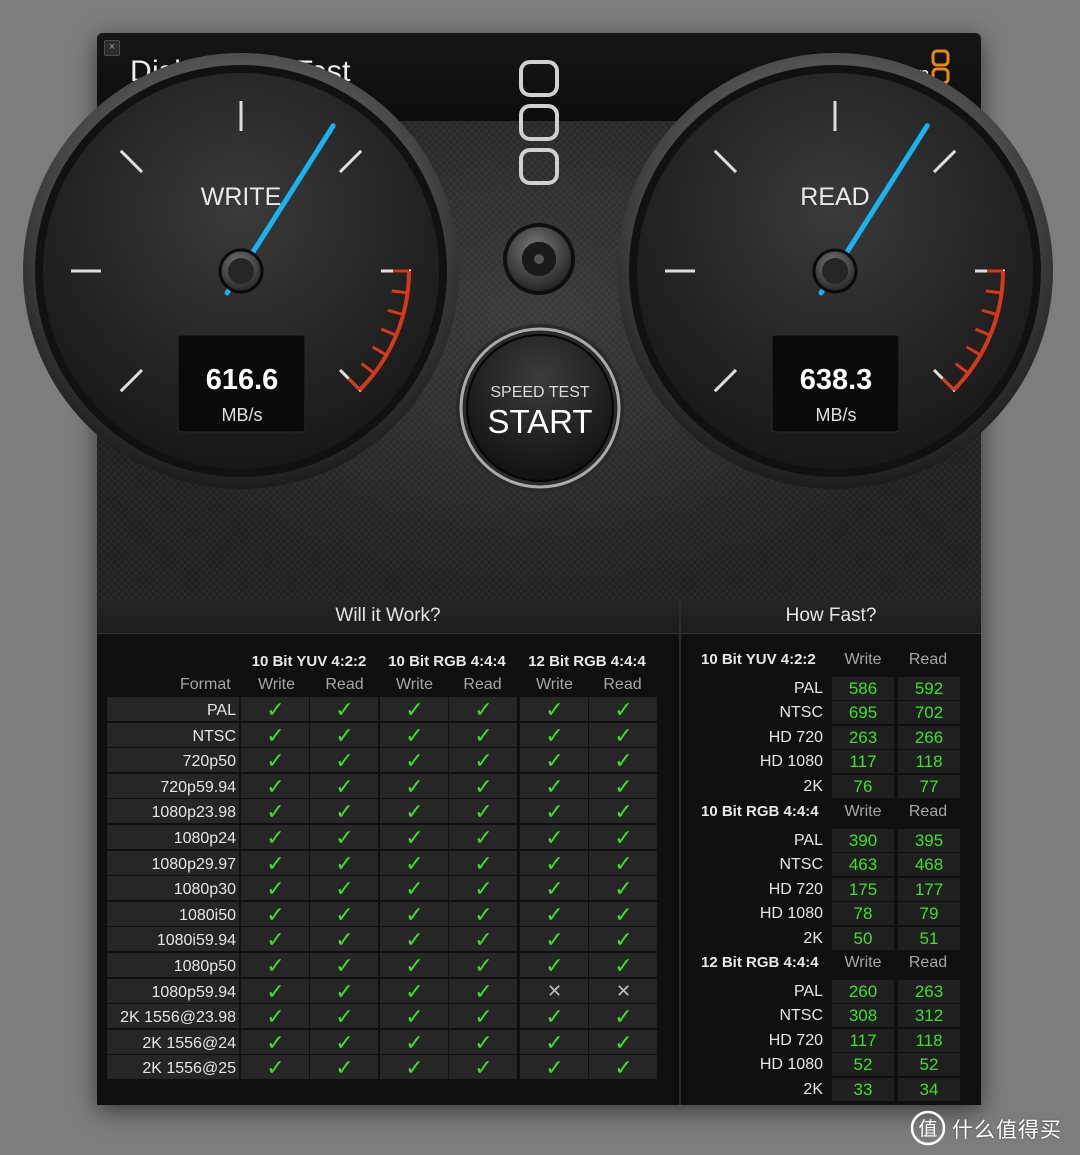 Image resolution: width=1080 pixels, height=1155 pixels. Describe the element at coordinates (863, 914) in the screenshot. I see `how-fast-write-value: 78` at that location.